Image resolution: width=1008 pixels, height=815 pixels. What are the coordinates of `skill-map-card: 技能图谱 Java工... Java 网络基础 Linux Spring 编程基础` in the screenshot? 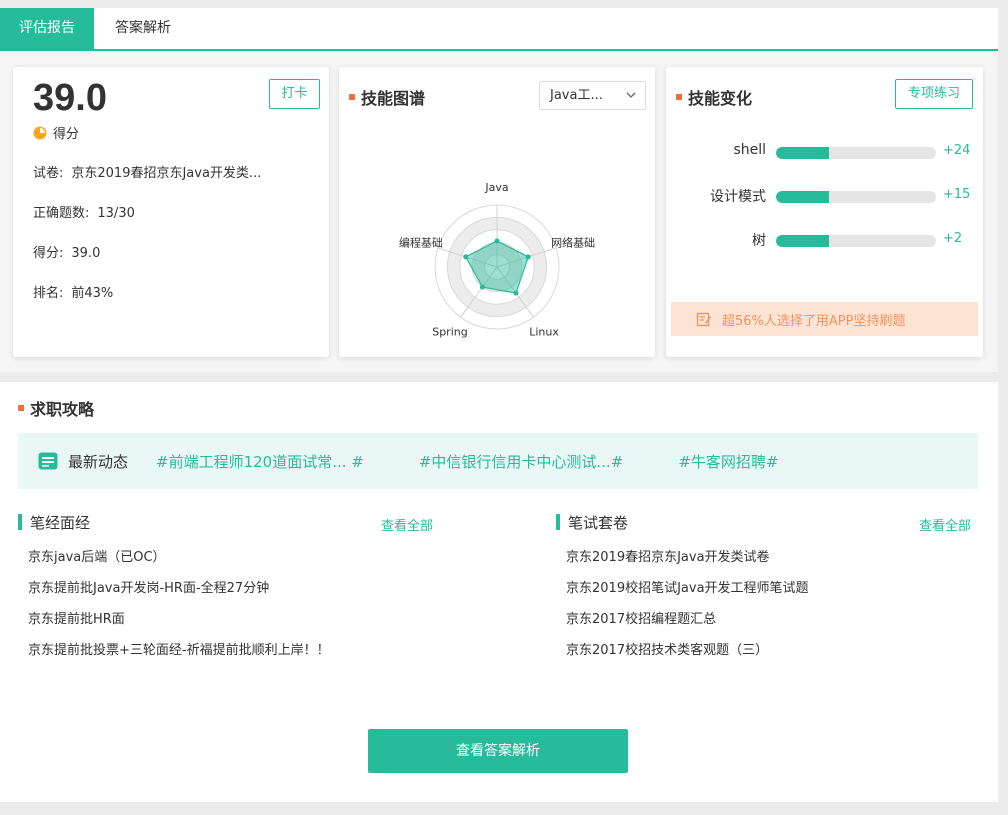 It's located at (497, 212).